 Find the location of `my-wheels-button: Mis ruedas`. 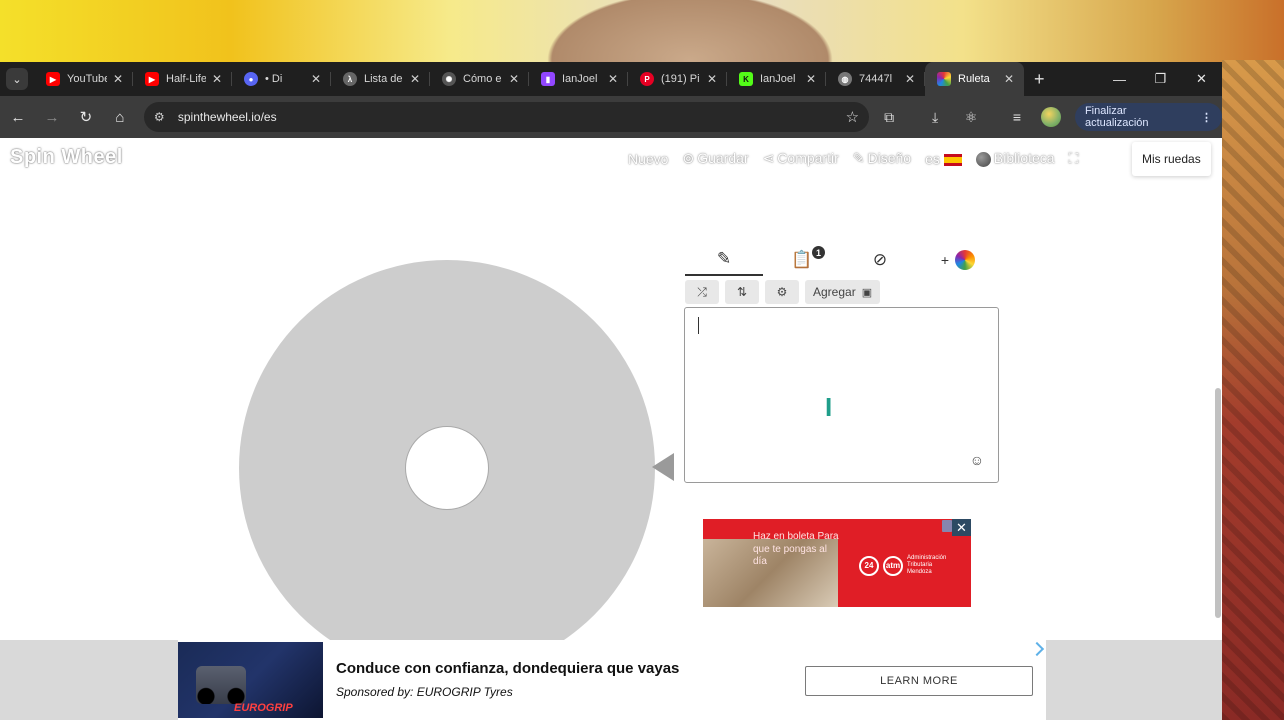

my-wheels-button: Mis ruedas is located at coordinates (1171, 159).